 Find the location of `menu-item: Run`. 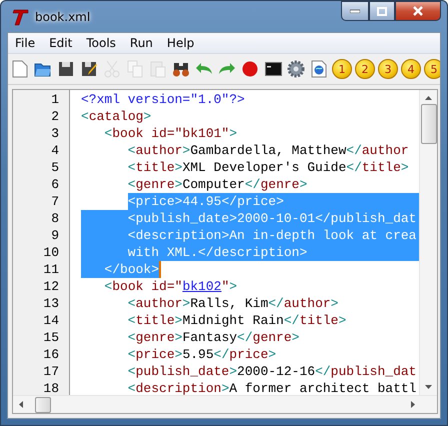

menu-item: Run is located at coordinates (141, 43).